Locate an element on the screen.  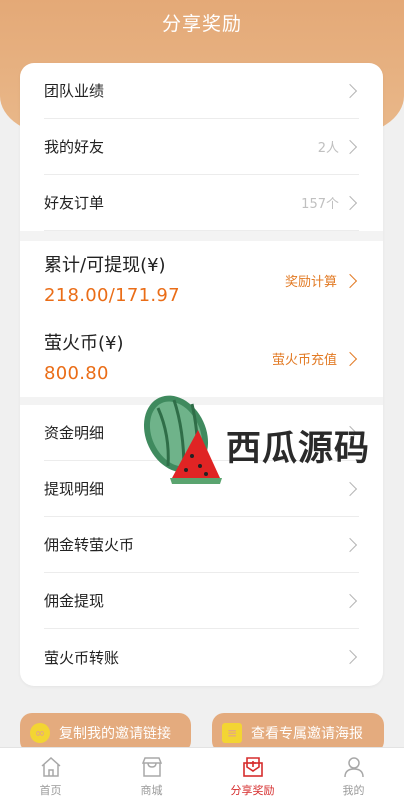
tab-label: 首页 is located at coordinates (50, 790).